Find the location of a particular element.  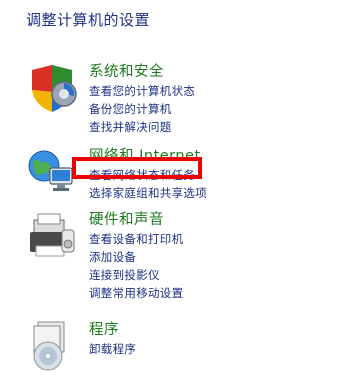

link-uninstall-program: 卸载程序 is located at coordinates (112, 349).